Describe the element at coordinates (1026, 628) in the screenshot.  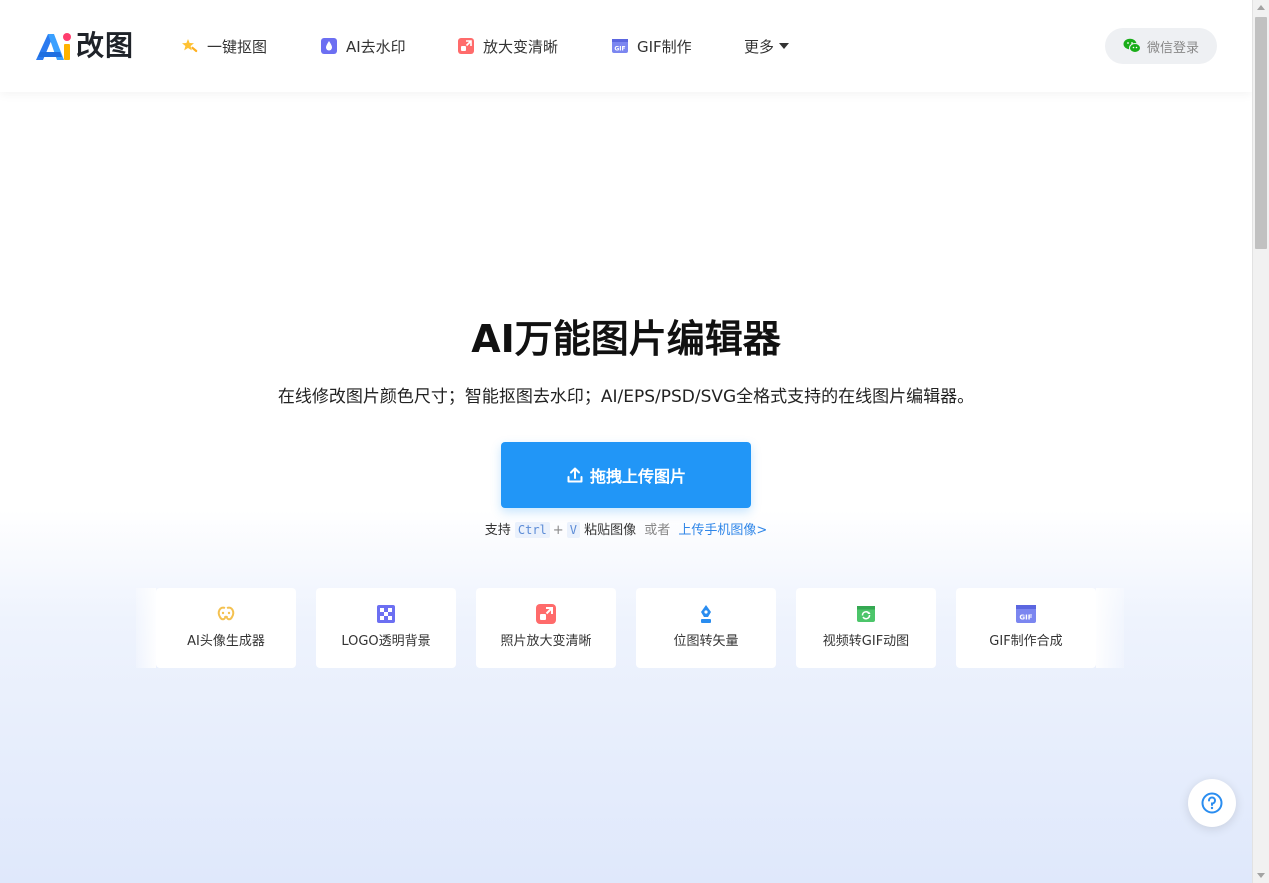
I see `tool-card-gif-maker: GIF GIF制作合成` at that location.